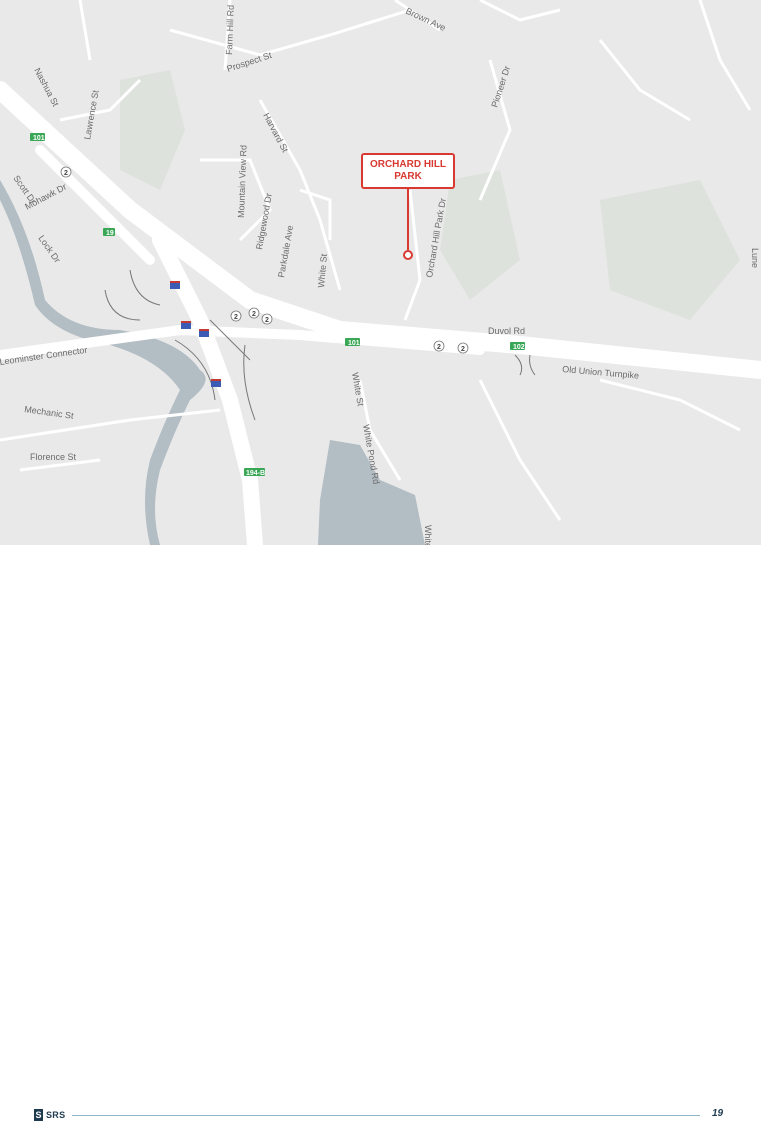 The image size is (761, 1121). I want to click on srs-logo: S SRS, so click(49, 1115).